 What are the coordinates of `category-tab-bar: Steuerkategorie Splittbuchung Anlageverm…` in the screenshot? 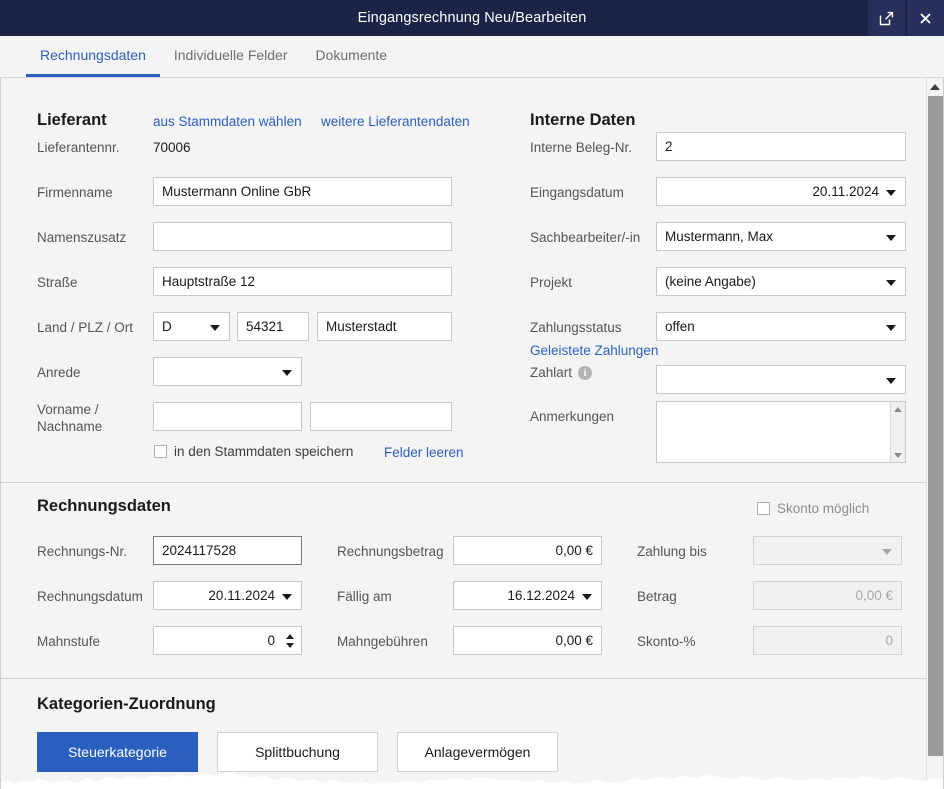 It's located at (297, 752).